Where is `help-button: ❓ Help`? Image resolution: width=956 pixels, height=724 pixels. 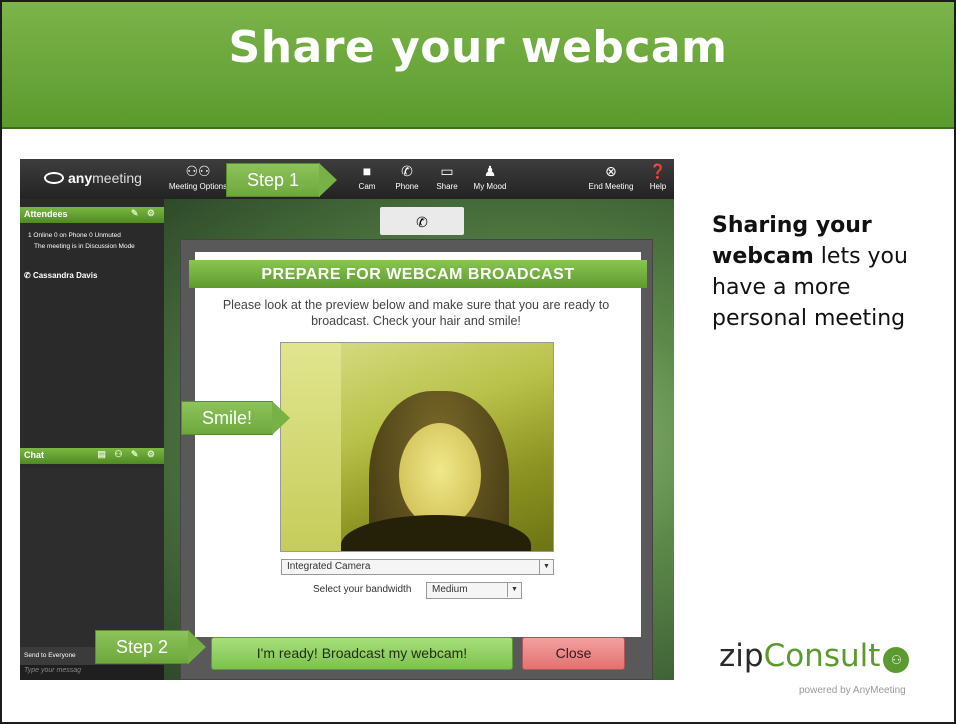 help-button: ❓ Help is located at coordinates (658, 176).